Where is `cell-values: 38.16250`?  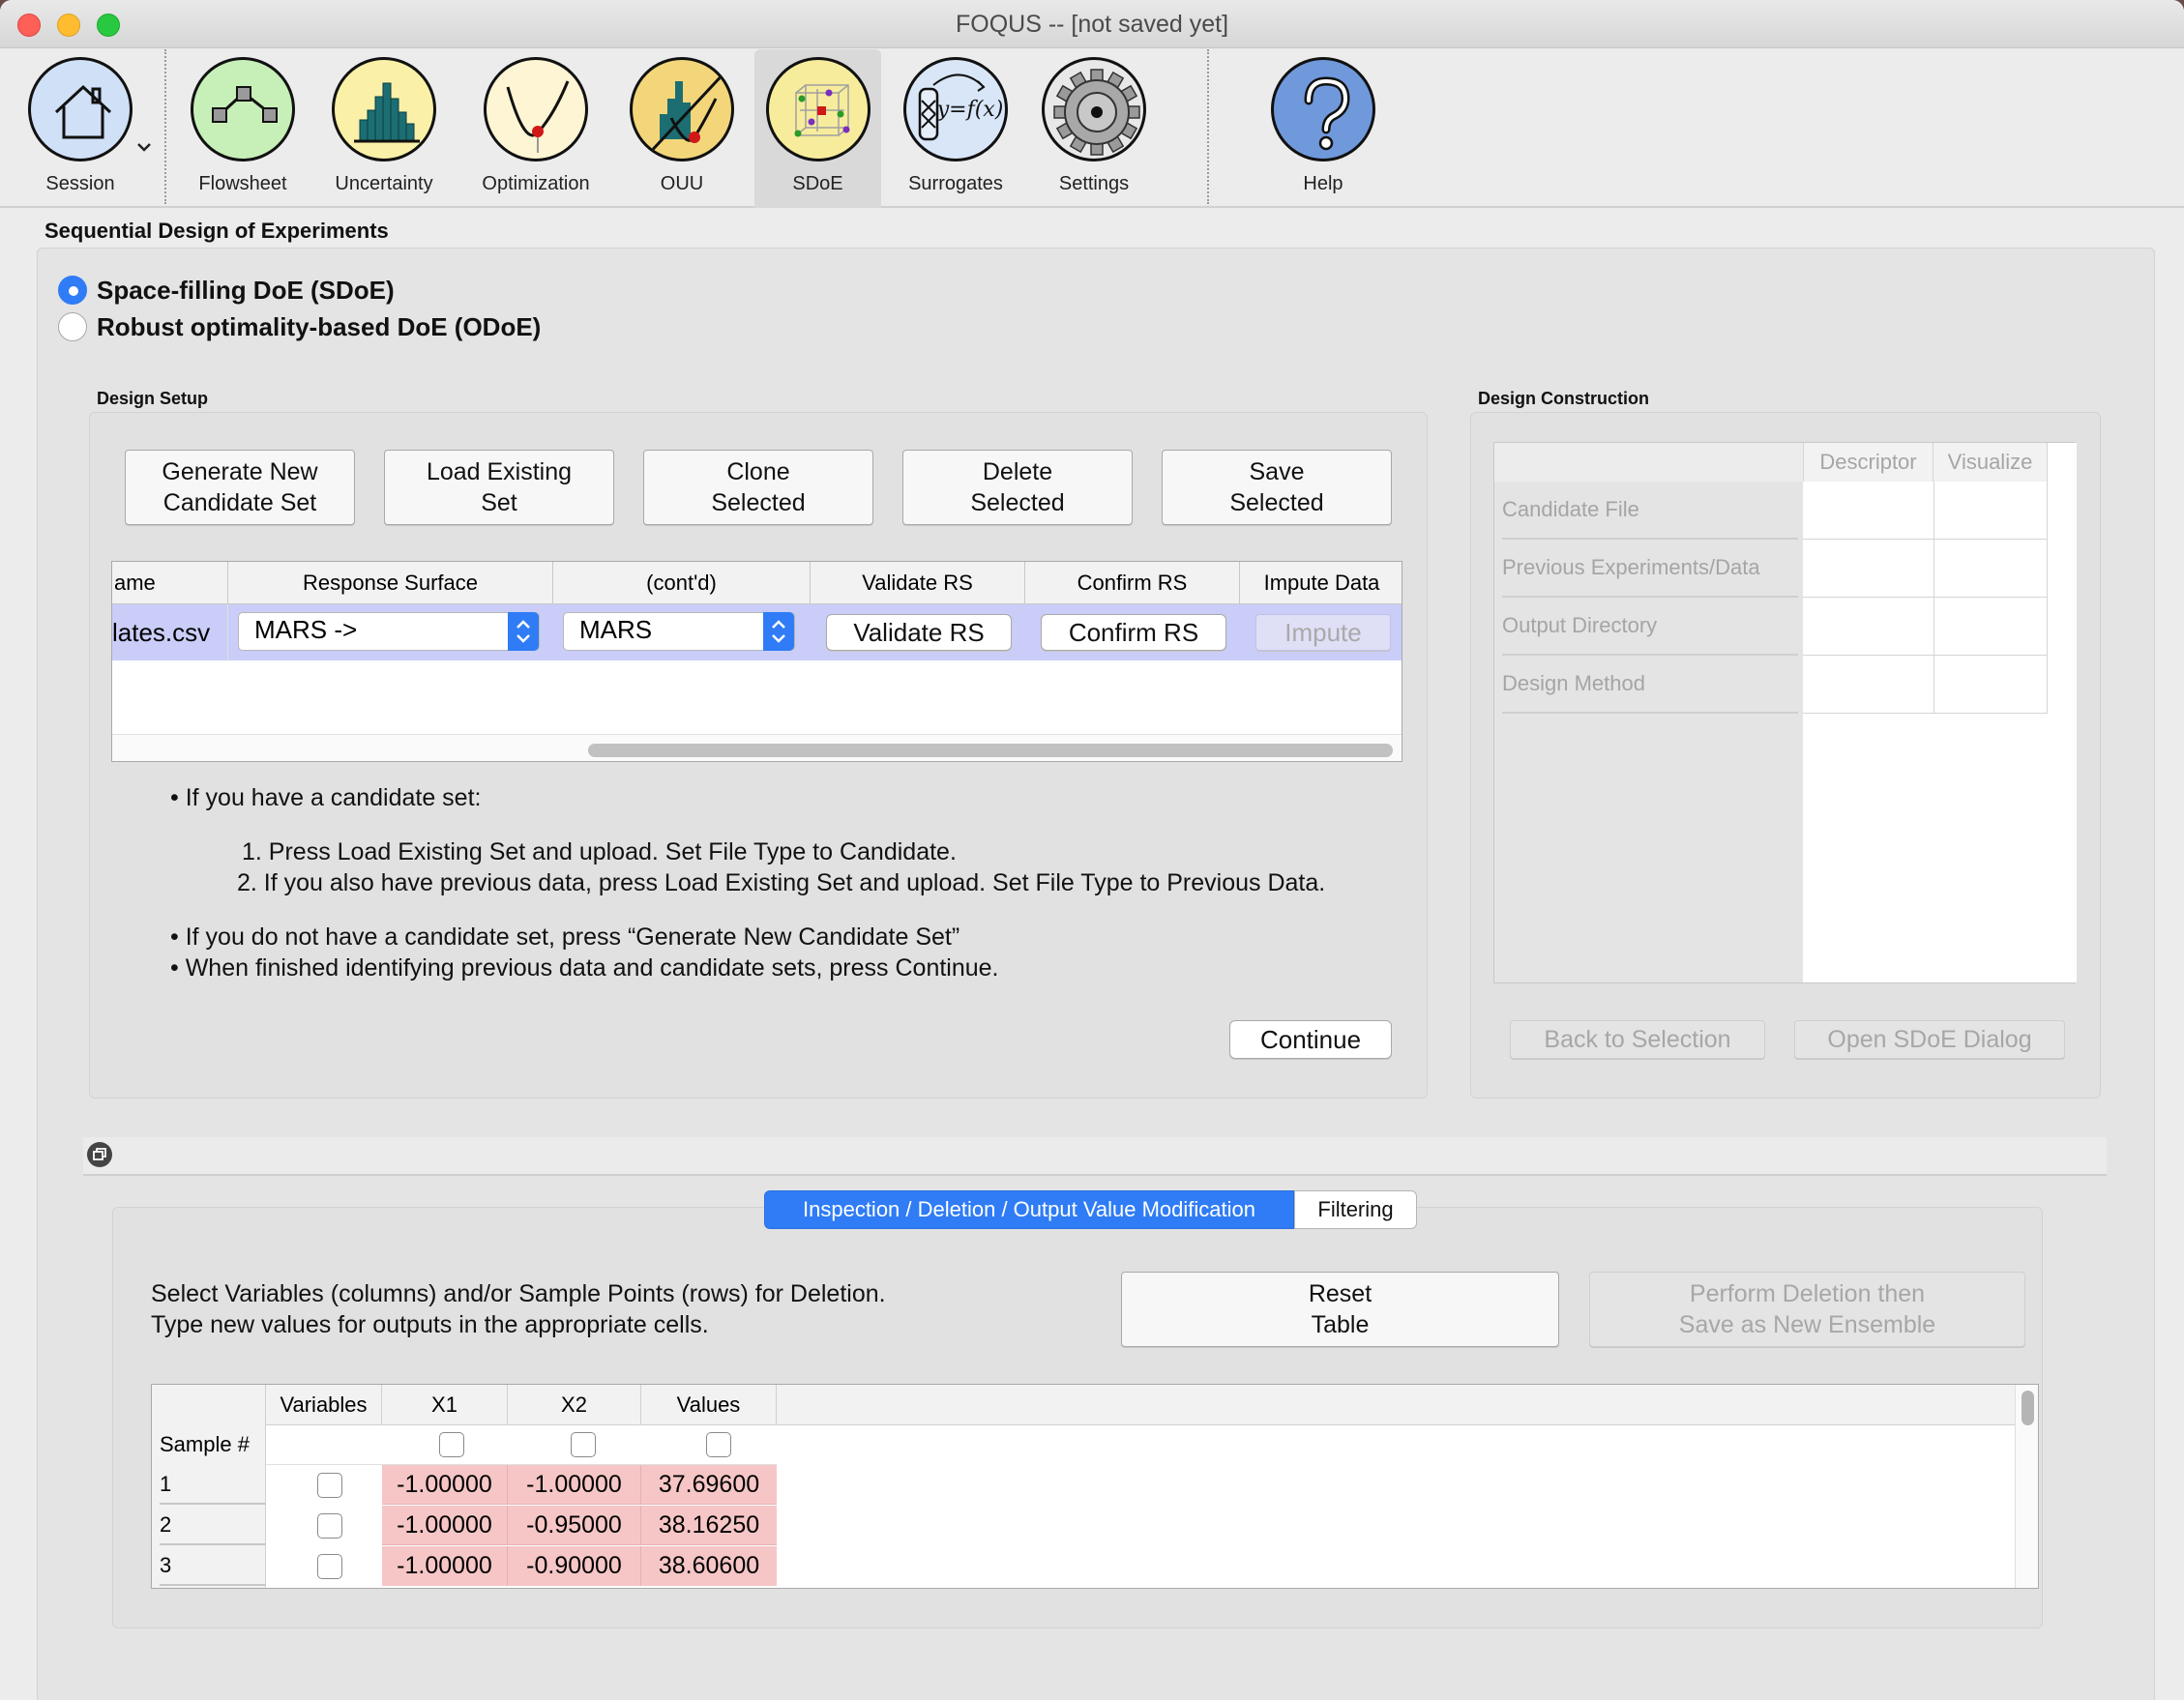
cell-values: 38.16250 is located at coordinates (709, 1526).